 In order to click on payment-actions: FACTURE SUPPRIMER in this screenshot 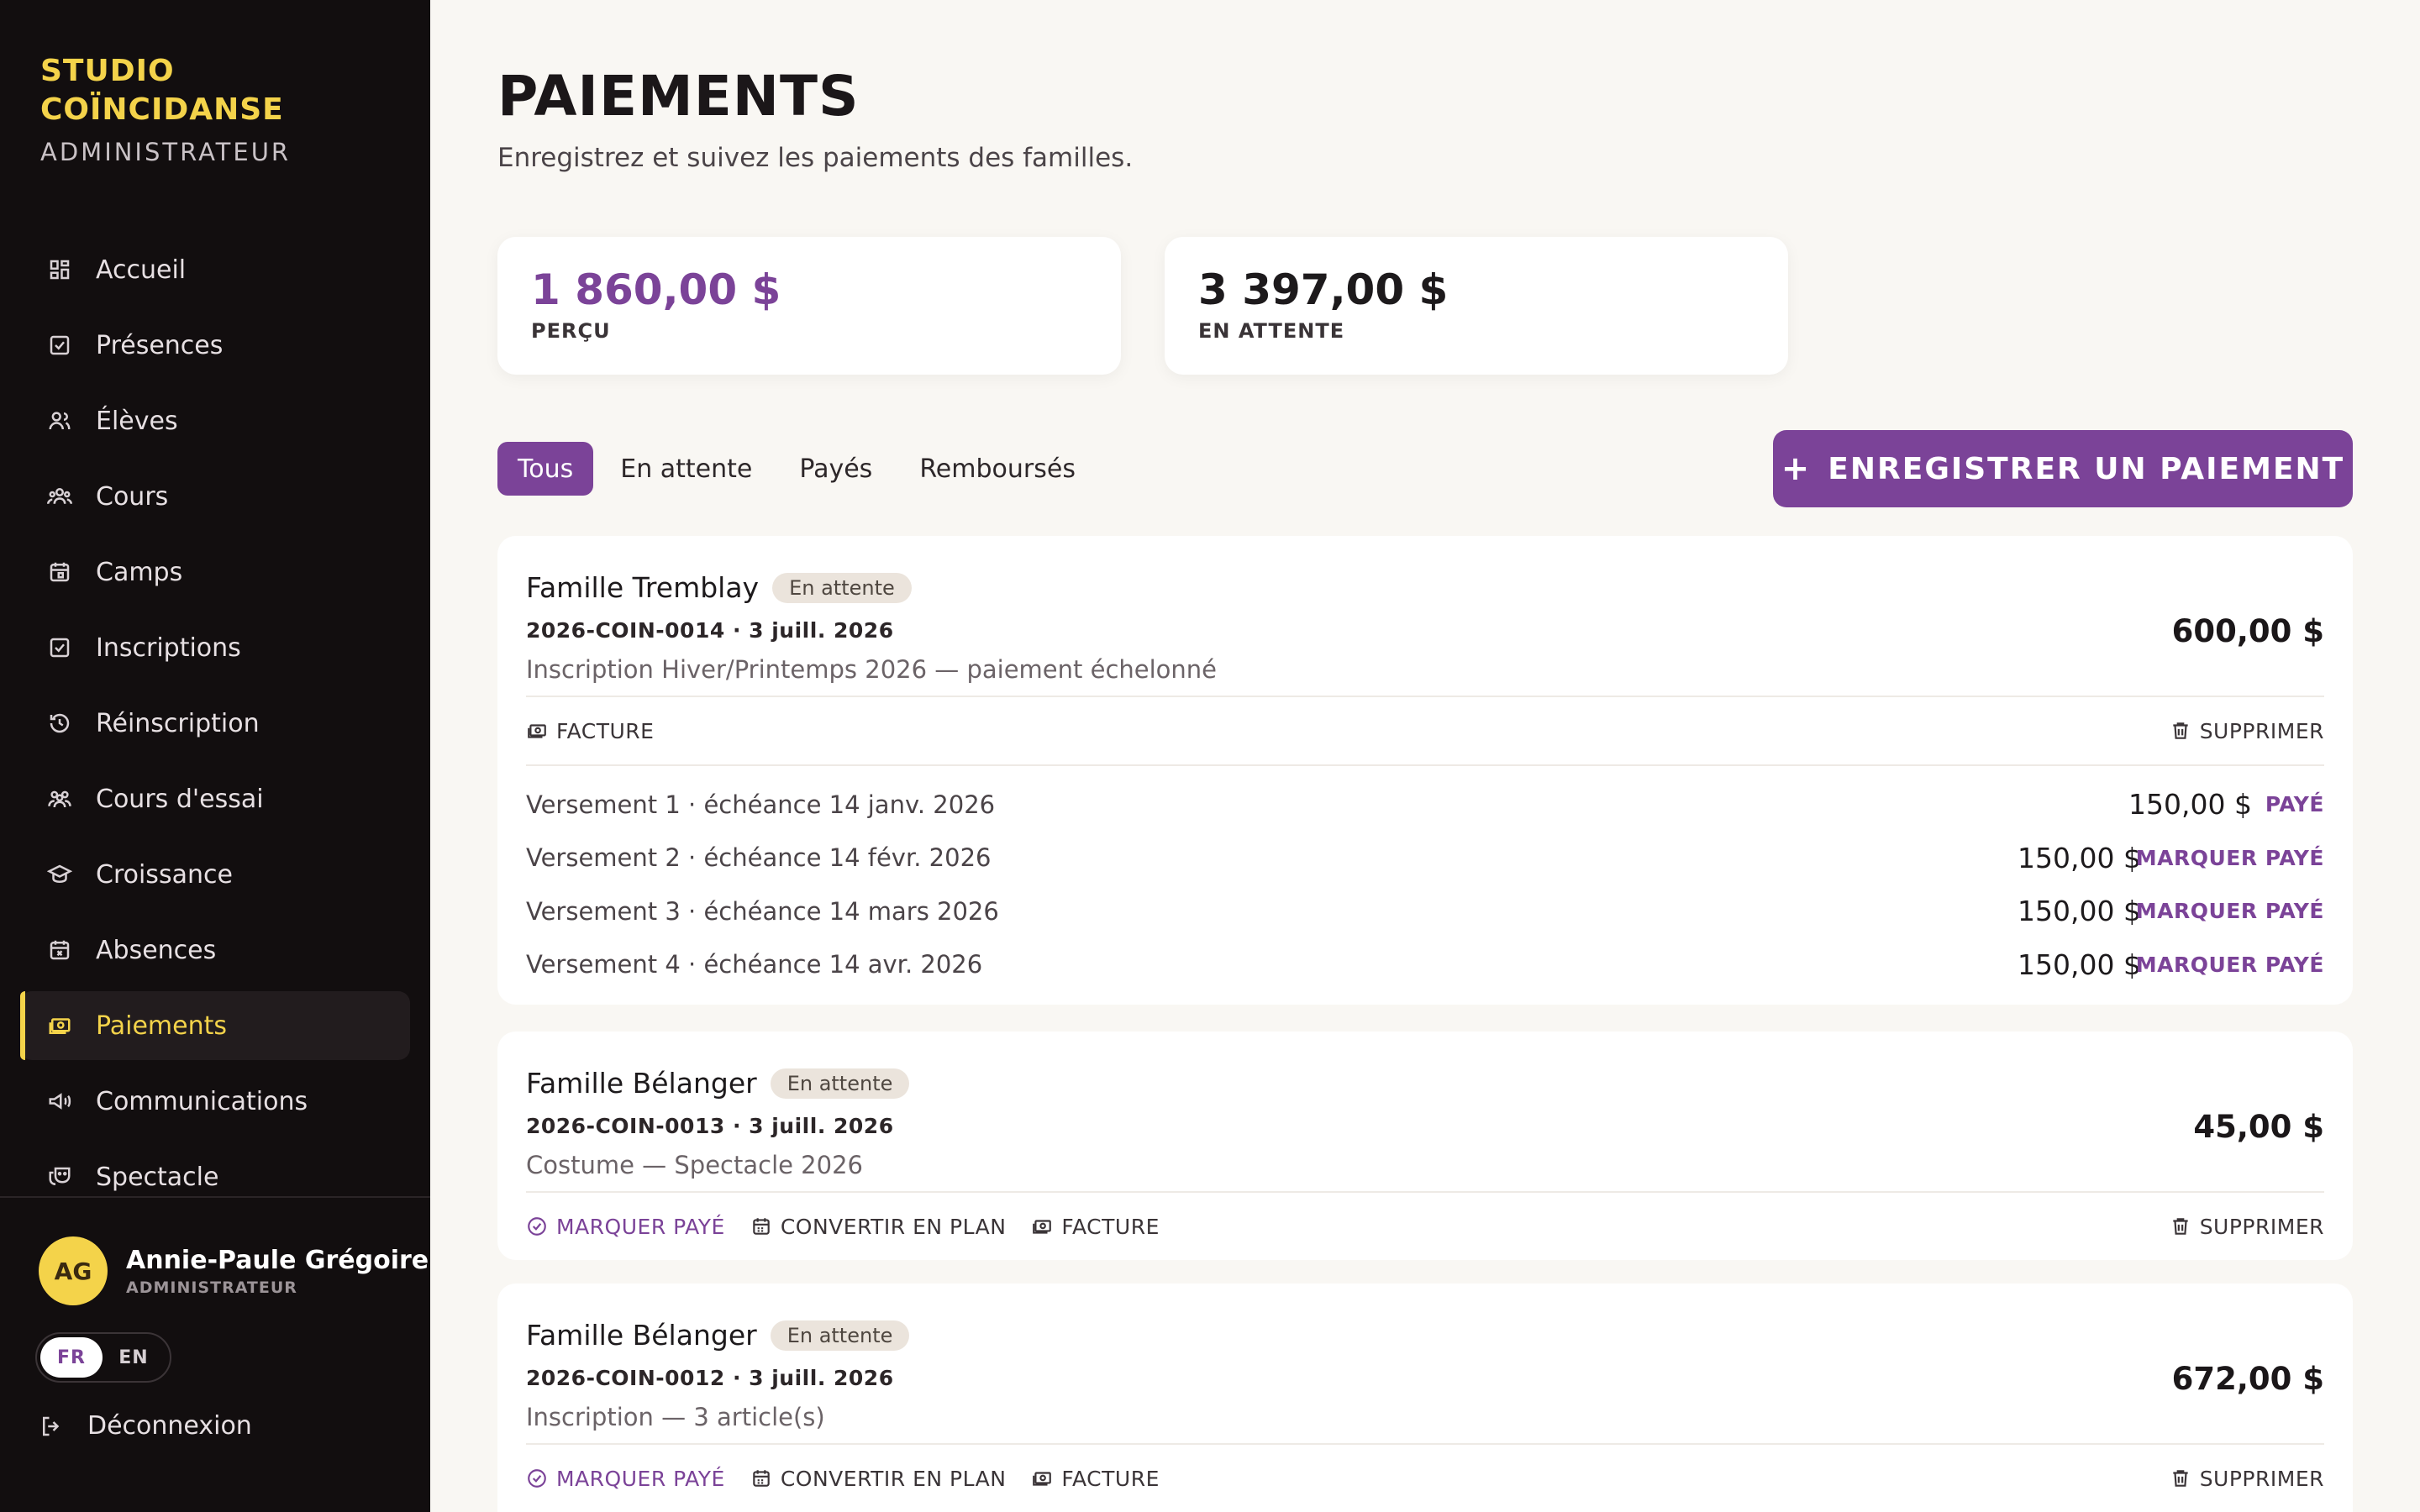, I will do `click(1425, 730)`.